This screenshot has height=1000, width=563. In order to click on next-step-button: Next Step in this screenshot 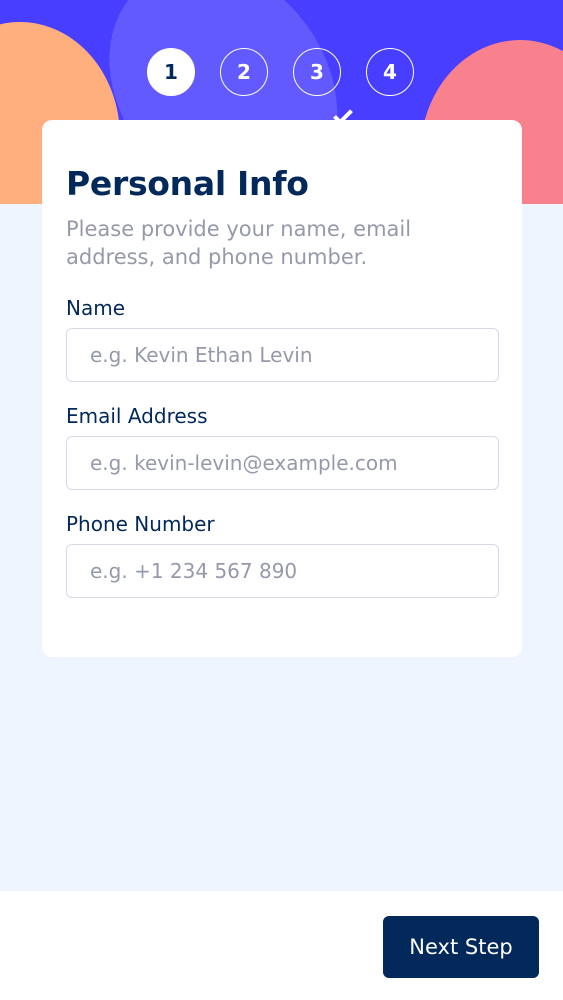, I will do `click(461, 947)`.